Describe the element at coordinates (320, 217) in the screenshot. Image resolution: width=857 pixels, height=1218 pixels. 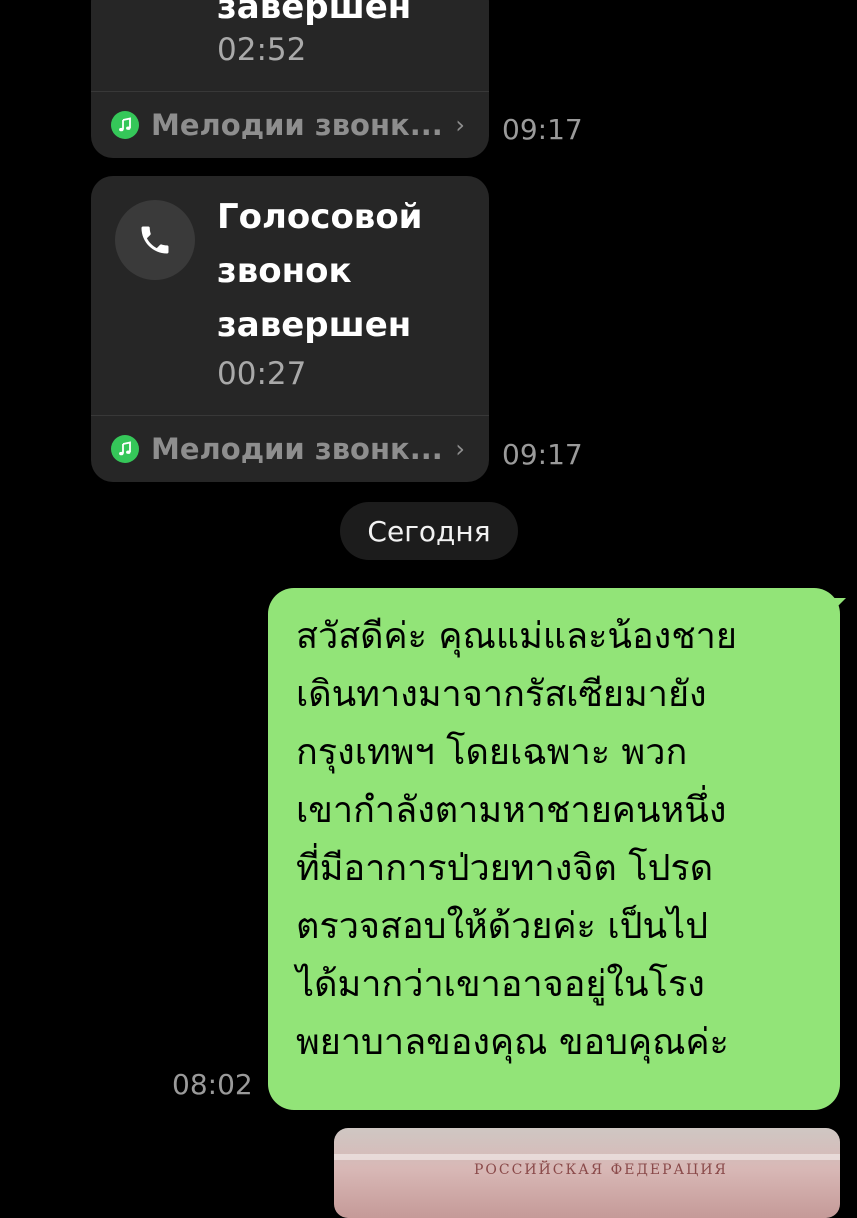
I see `call-status-title-line-1: Голосовой` at that location.